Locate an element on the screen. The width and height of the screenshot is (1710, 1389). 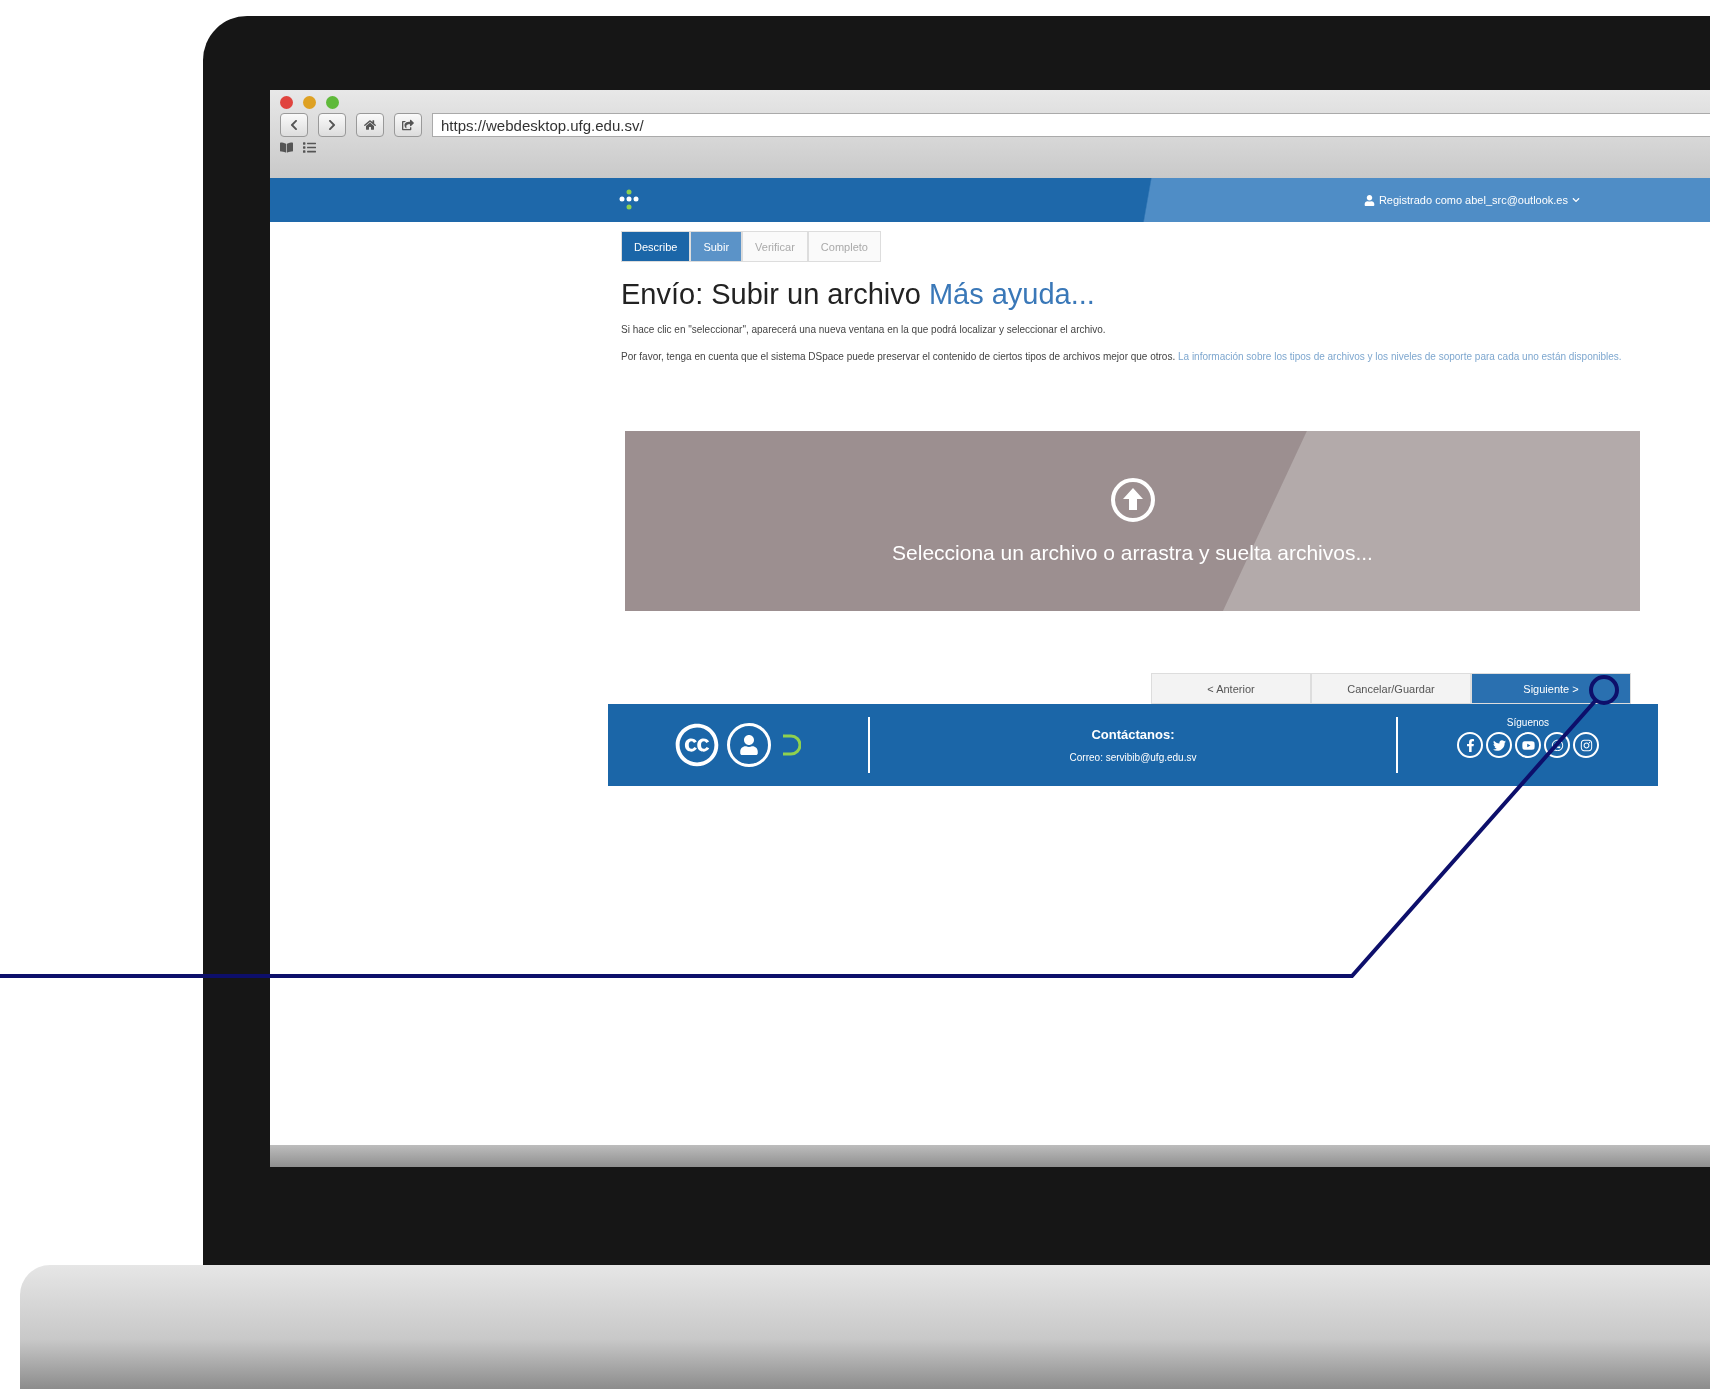
facebook-icon is located at coordinates (1470, 745).